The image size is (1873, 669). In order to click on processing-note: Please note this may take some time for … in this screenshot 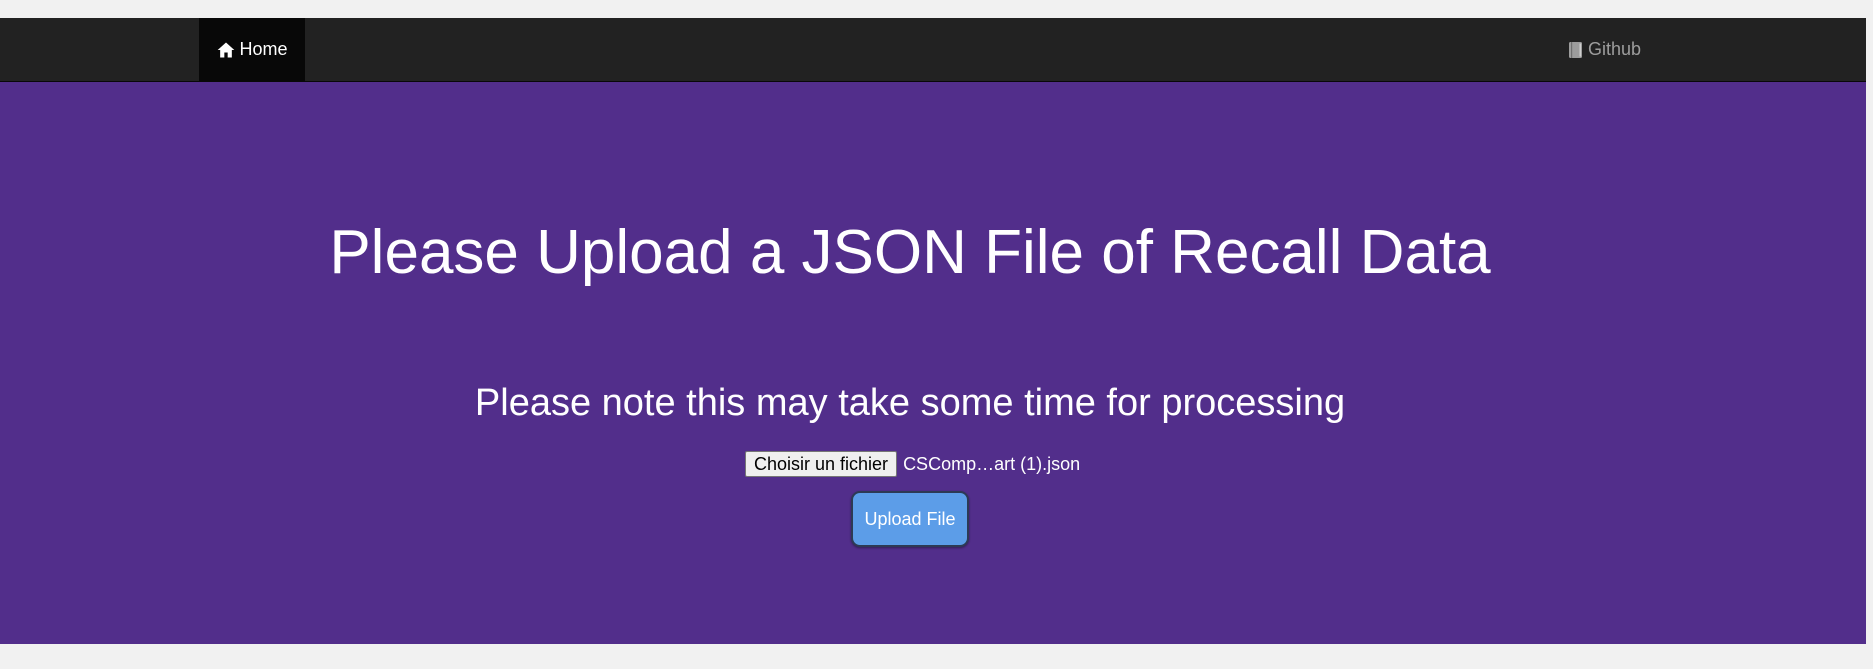, I will do `click(910, 403)`.